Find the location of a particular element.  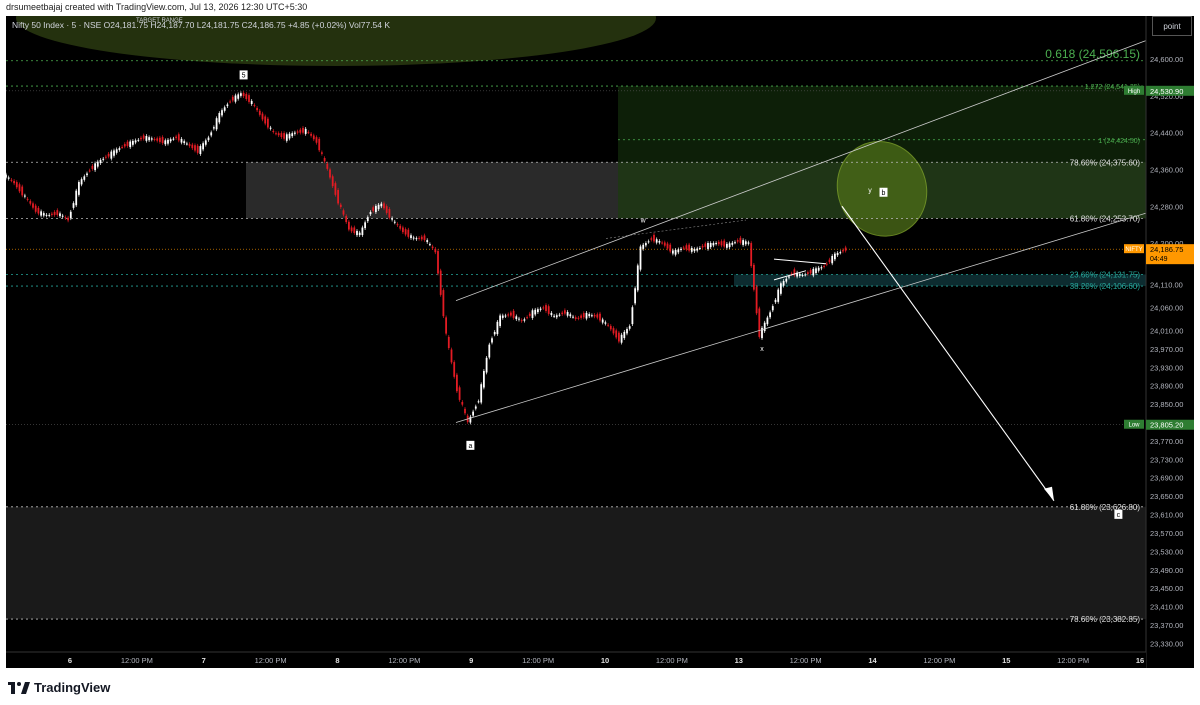

price-tag-countdown: 04:49 is located at coordinates (1159, 259).